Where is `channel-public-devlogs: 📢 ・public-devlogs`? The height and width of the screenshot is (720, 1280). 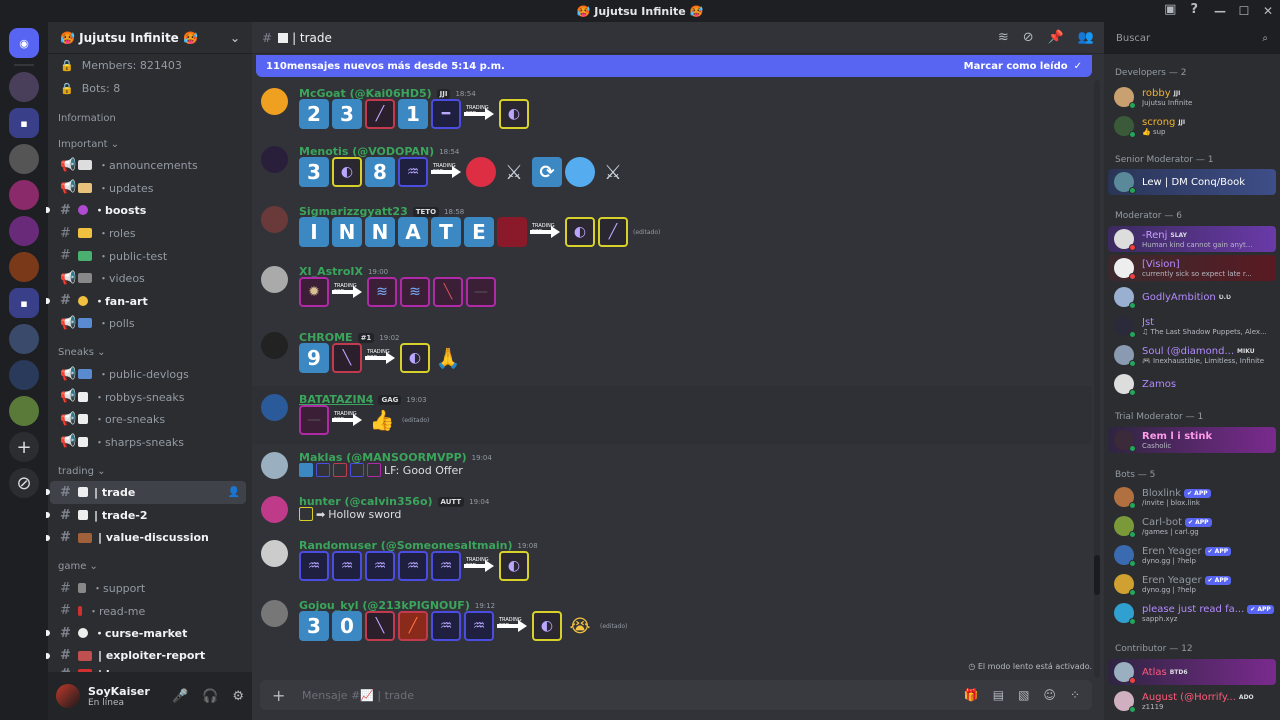
channel-public-devlogs: 📢 ・public-devlogs is located at coordinates (148, 374).